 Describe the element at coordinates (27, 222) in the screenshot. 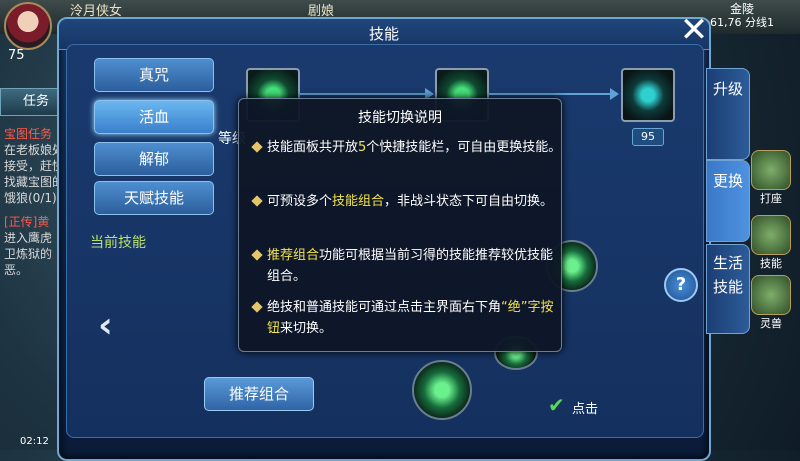

I see `quest-line: [正传]黄` at that location.